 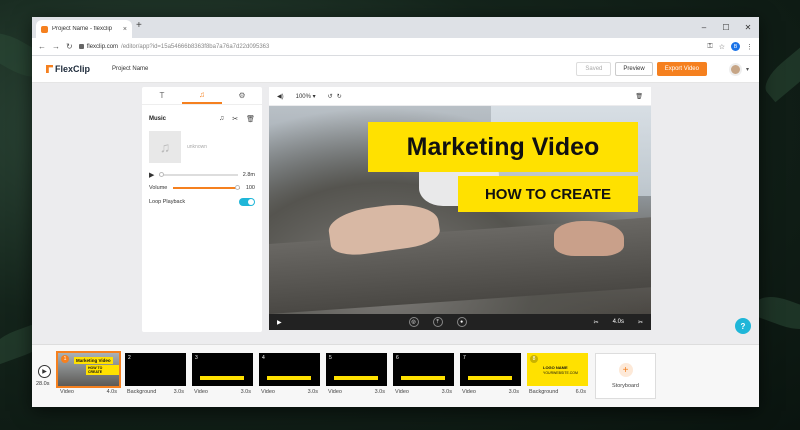 I want to click on clip-logo-url: YOURWEBSITE.COM, so click(x=560, y=373).